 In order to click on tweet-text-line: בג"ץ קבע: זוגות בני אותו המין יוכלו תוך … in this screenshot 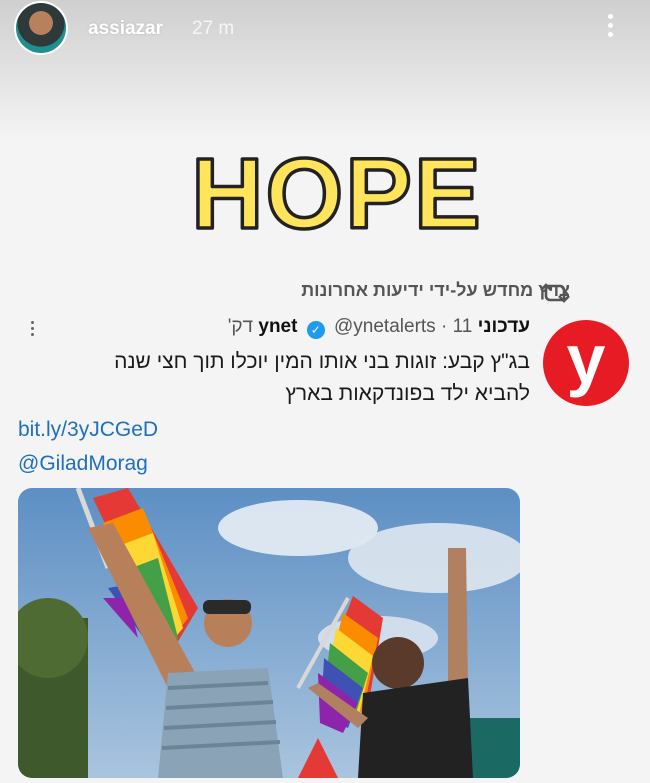, I will do `click(322, 361)`.